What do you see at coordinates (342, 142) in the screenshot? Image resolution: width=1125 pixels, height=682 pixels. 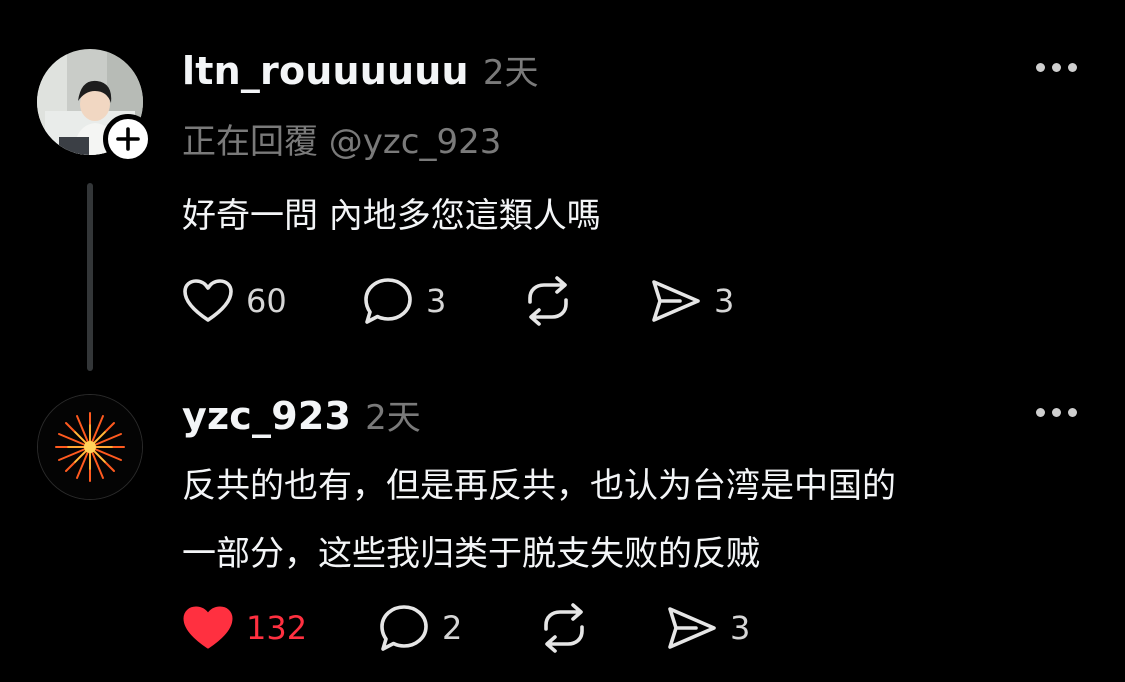 I see `reply-to-label: 正在回覆 @yzc_923` at bounding box center [342, 142].